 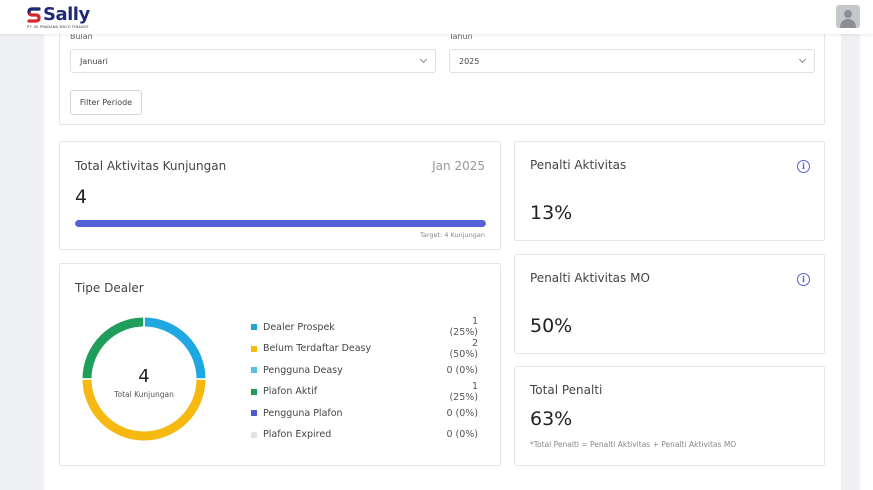 I want to click on penalty-title: Penalti Aktivitas, so click(x=578, y=165).